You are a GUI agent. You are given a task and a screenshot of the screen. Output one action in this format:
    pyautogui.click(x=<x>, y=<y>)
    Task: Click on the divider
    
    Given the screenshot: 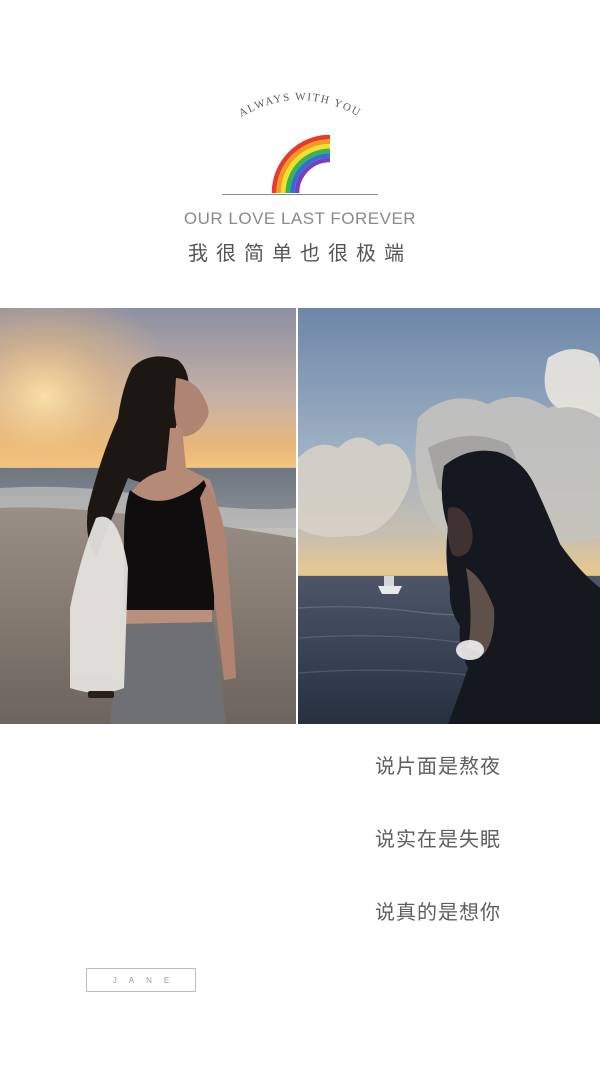 What is the action you would take?
    pyautogui.click(x=300, y=194)
    